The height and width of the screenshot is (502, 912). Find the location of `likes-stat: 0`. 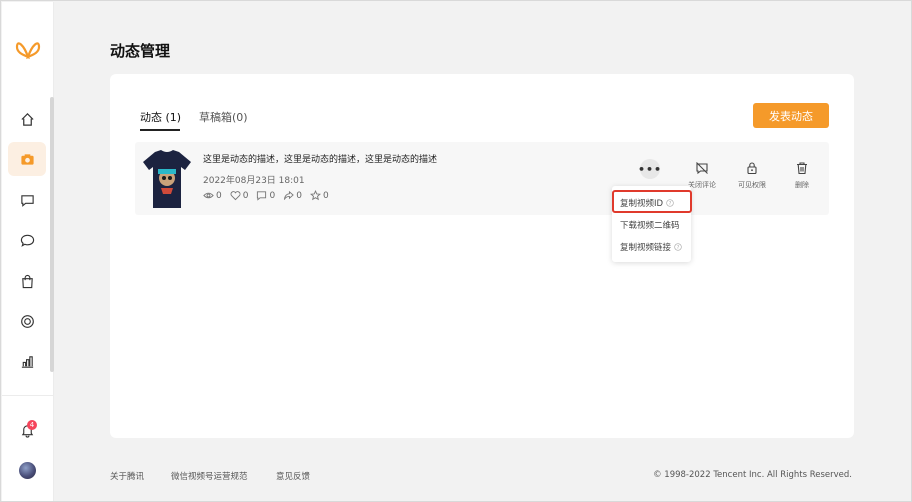

likes-stat: 0 is located at coordinates (239, 195).